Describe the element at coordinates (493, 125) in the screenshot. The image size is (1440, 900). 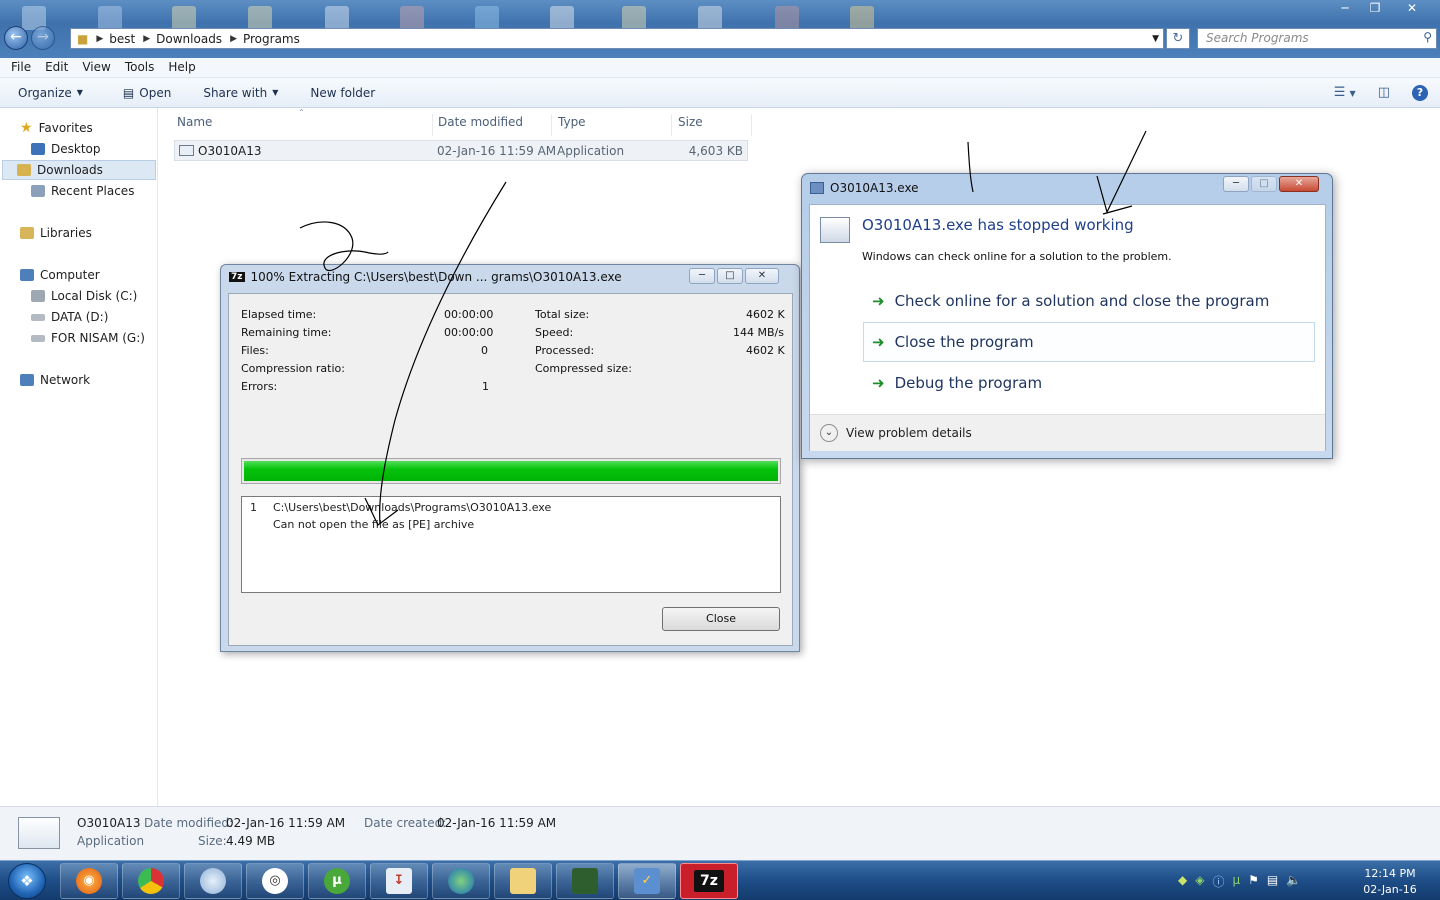
I see `column-date: Date modified` at that location.